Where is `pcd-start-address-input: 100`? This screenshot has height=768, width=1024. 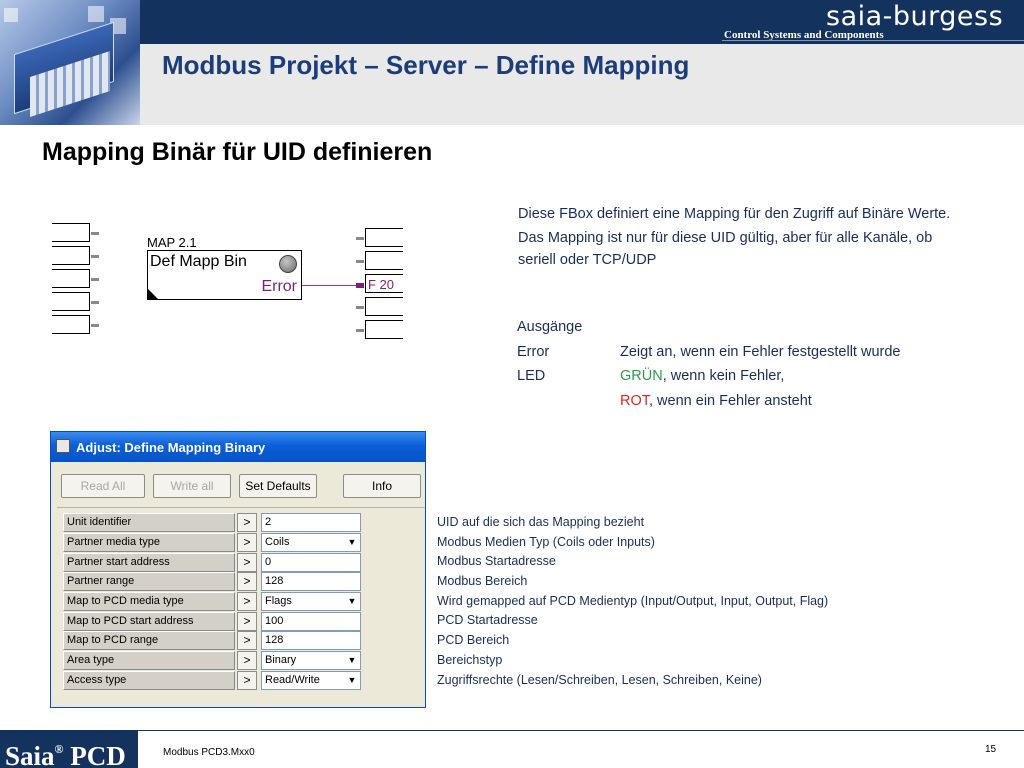 pcd-start-address-input: 100 is located at coordinates (311, 621).